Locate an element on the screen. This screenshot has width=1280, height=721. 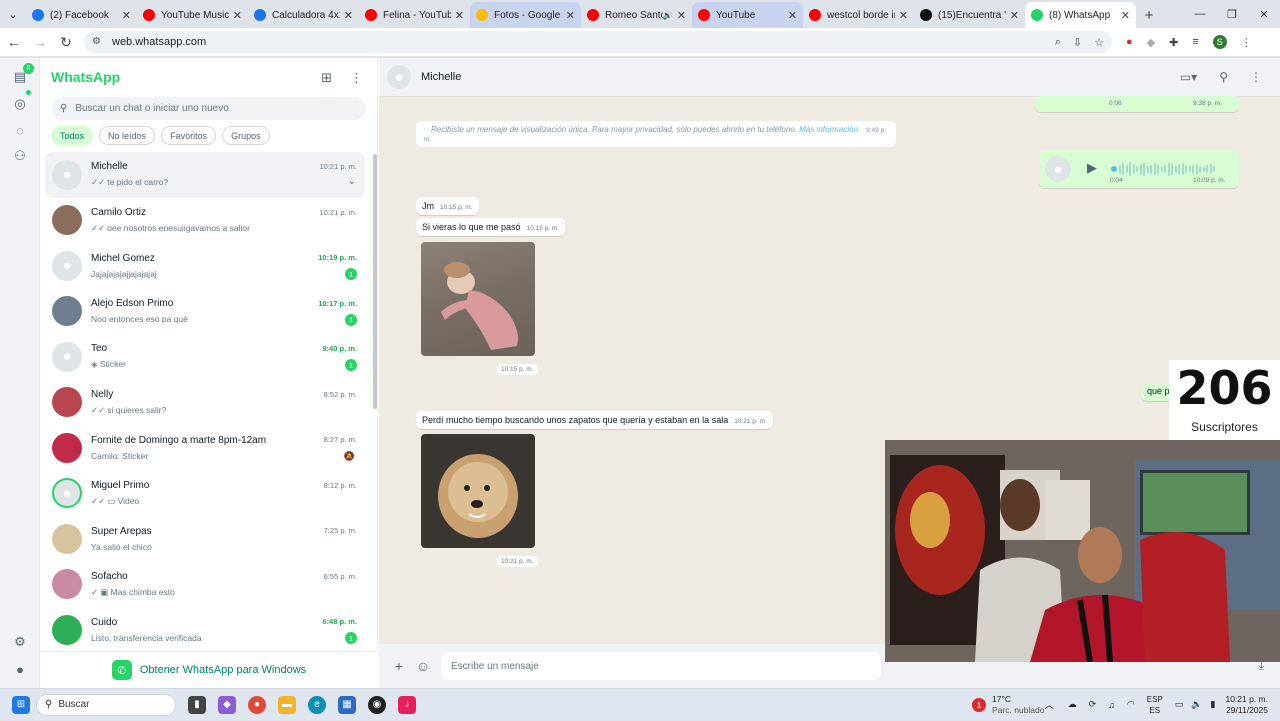
chevron-down-icon: ⌄ is located at coordinates (352, 181).